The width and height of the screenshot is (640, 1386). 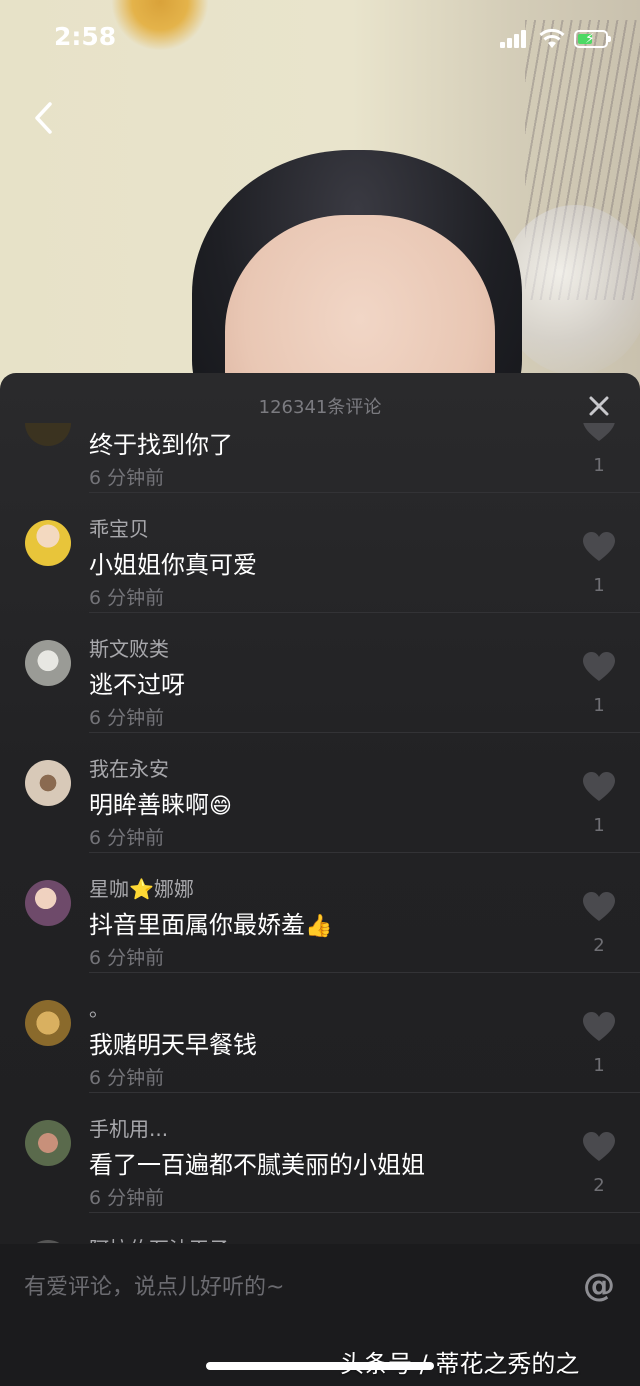 I want to click on comment-username: 斯文败类, so click(x=129, y=647).